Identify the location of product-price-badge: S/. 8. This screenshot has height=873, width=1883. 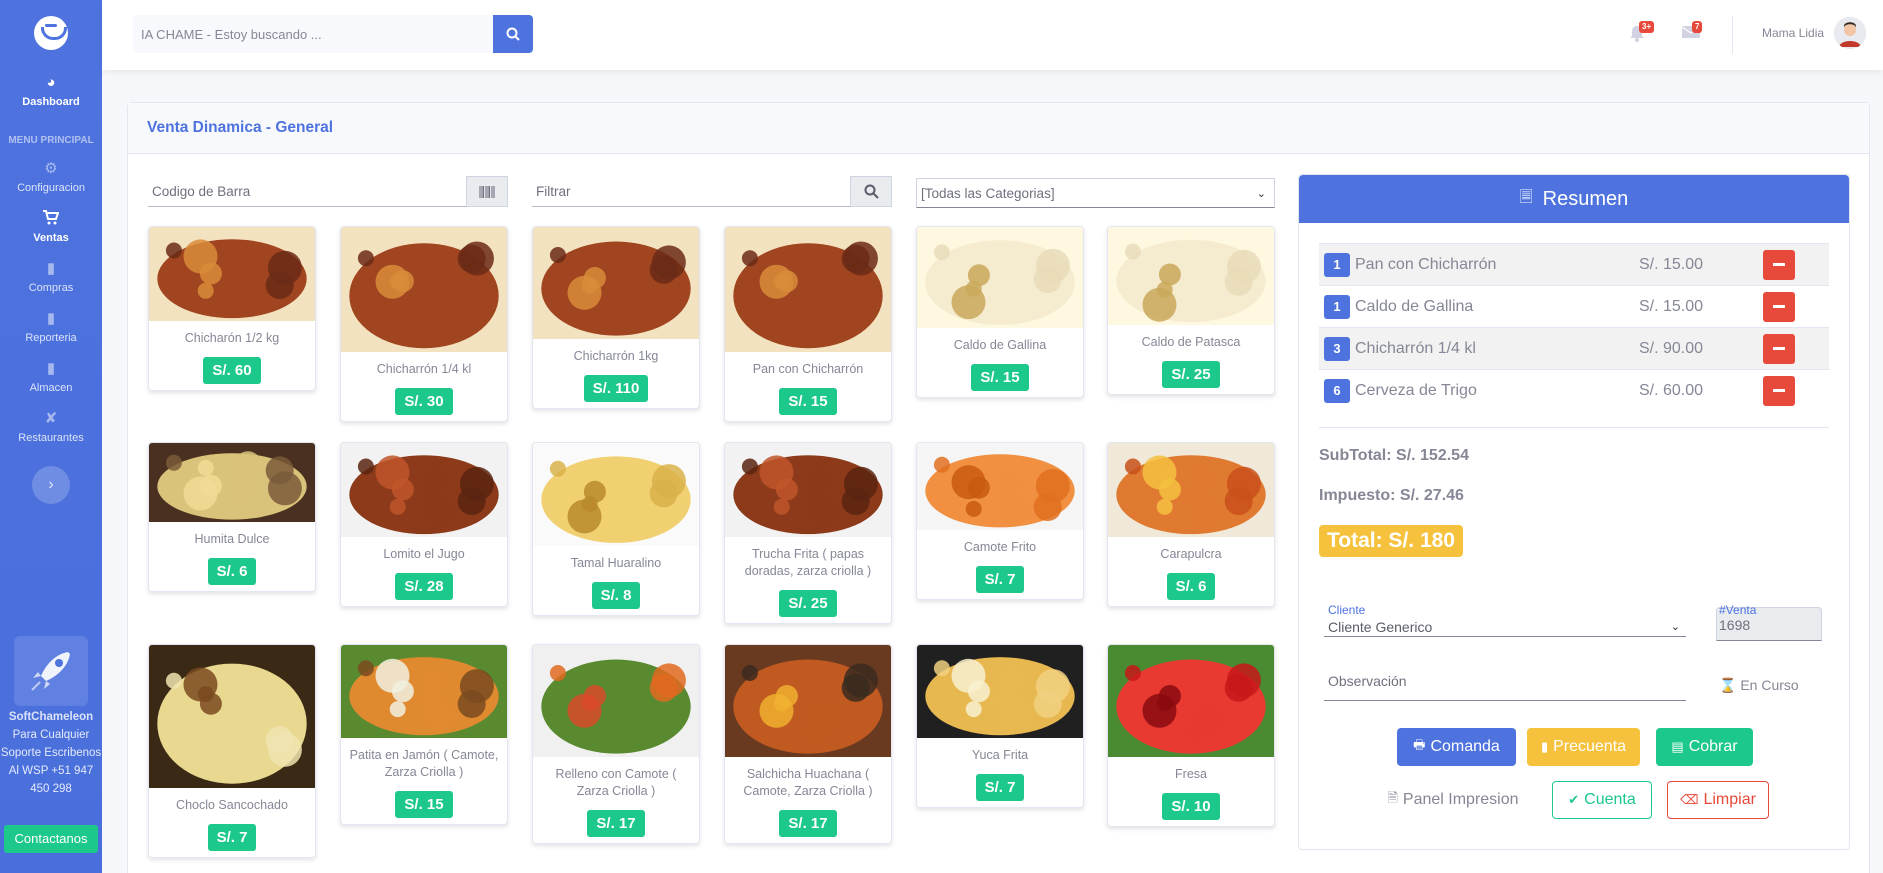
(616, 595).